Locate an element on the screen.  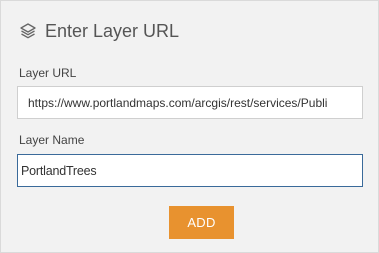
add-button: ADD is located at coordinates (201, 222).